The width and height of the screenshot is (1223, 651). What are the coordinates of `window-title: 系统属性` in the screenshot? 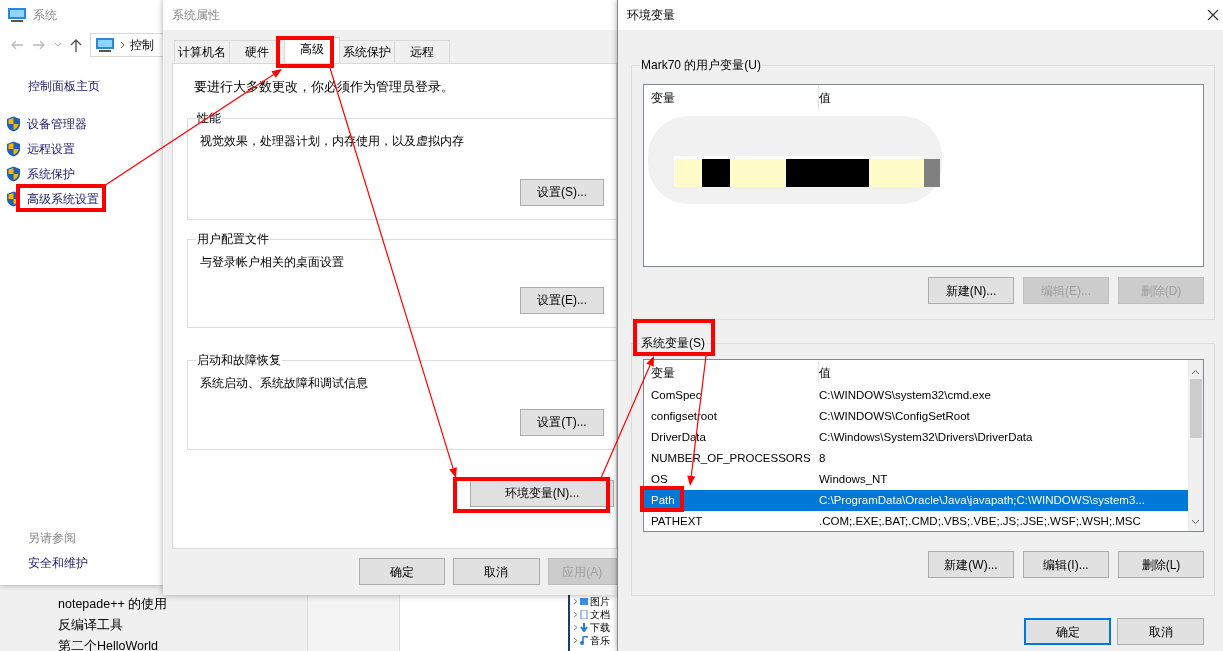 It's located at (196, 15).